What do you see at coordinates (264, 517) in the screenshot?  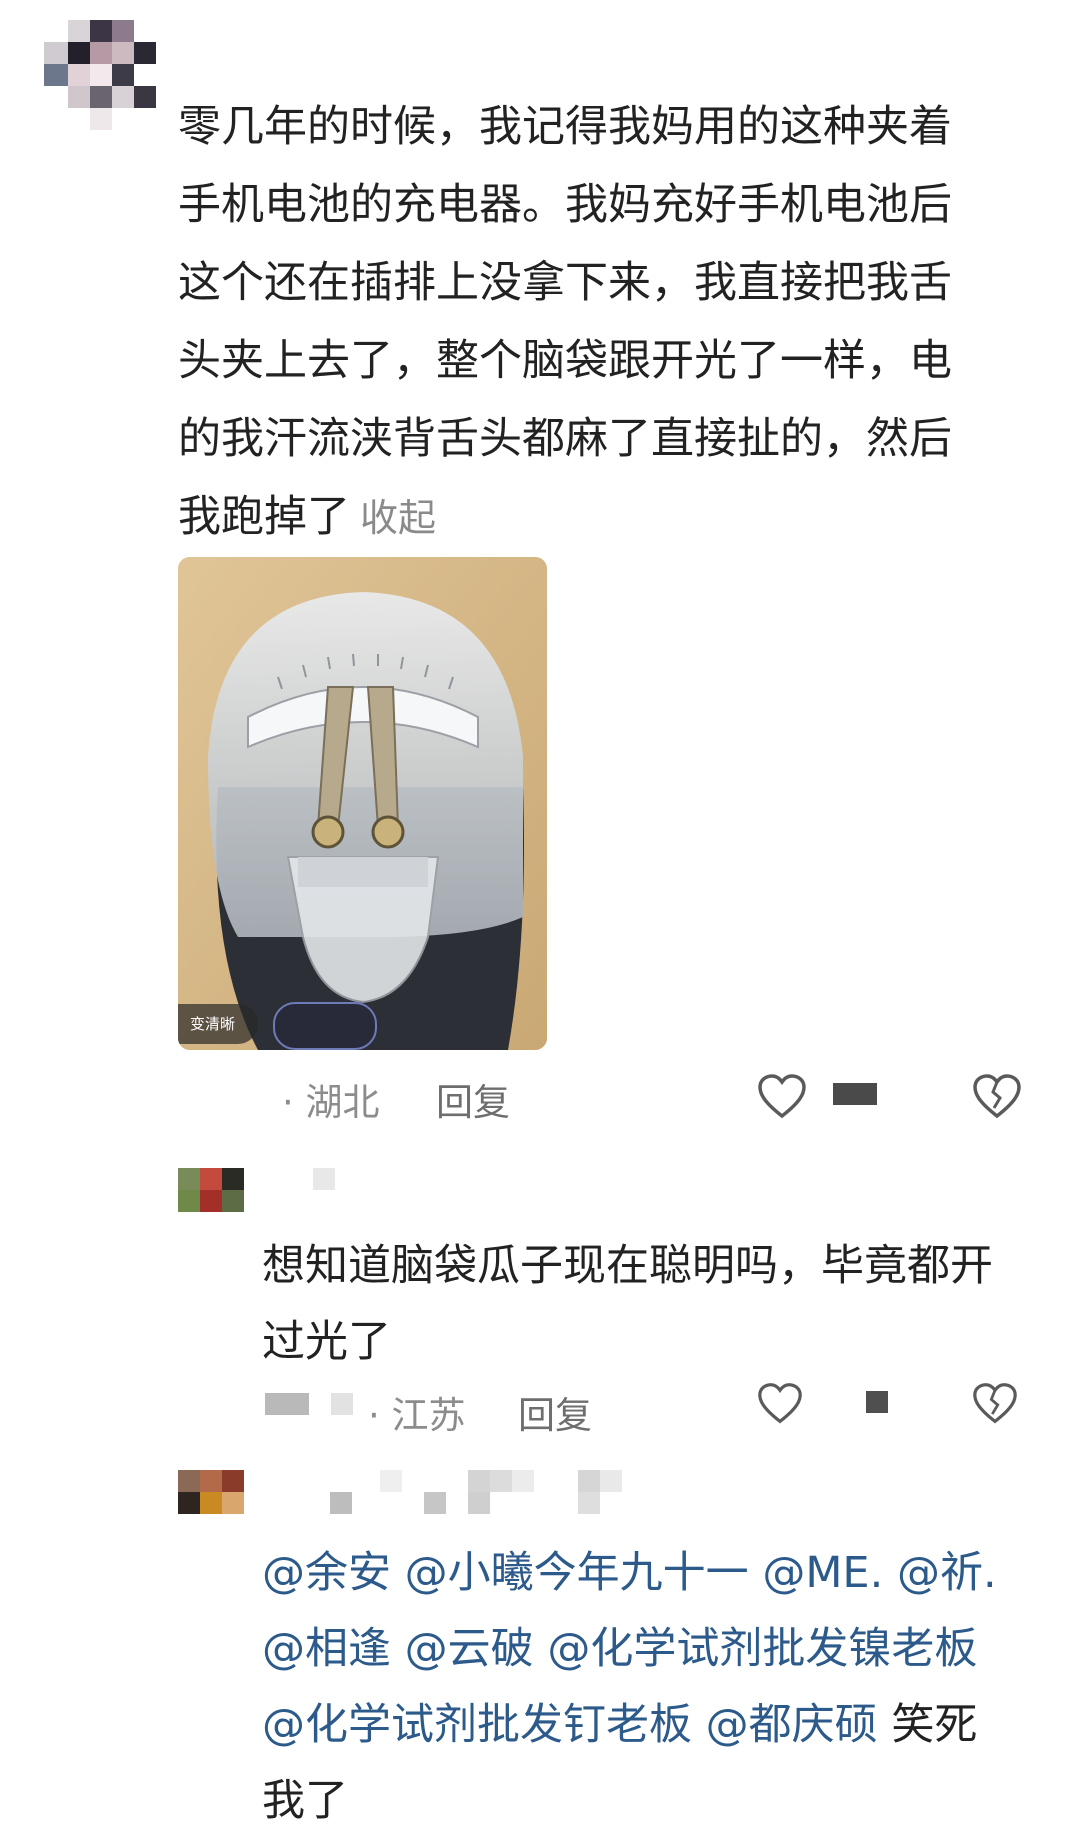 I see `comment-line: 我跑掉了` at bounding box center [264, 517].